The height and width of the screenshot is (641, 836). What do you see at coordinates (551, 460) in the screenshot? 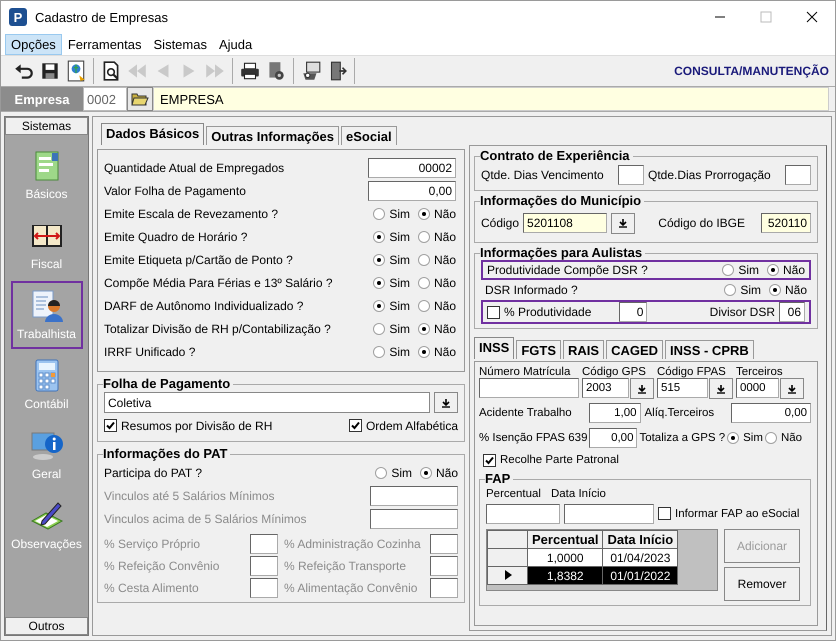
I see `checkbox: Recolhe Parte Patronal` at bounding box center [551, 460].